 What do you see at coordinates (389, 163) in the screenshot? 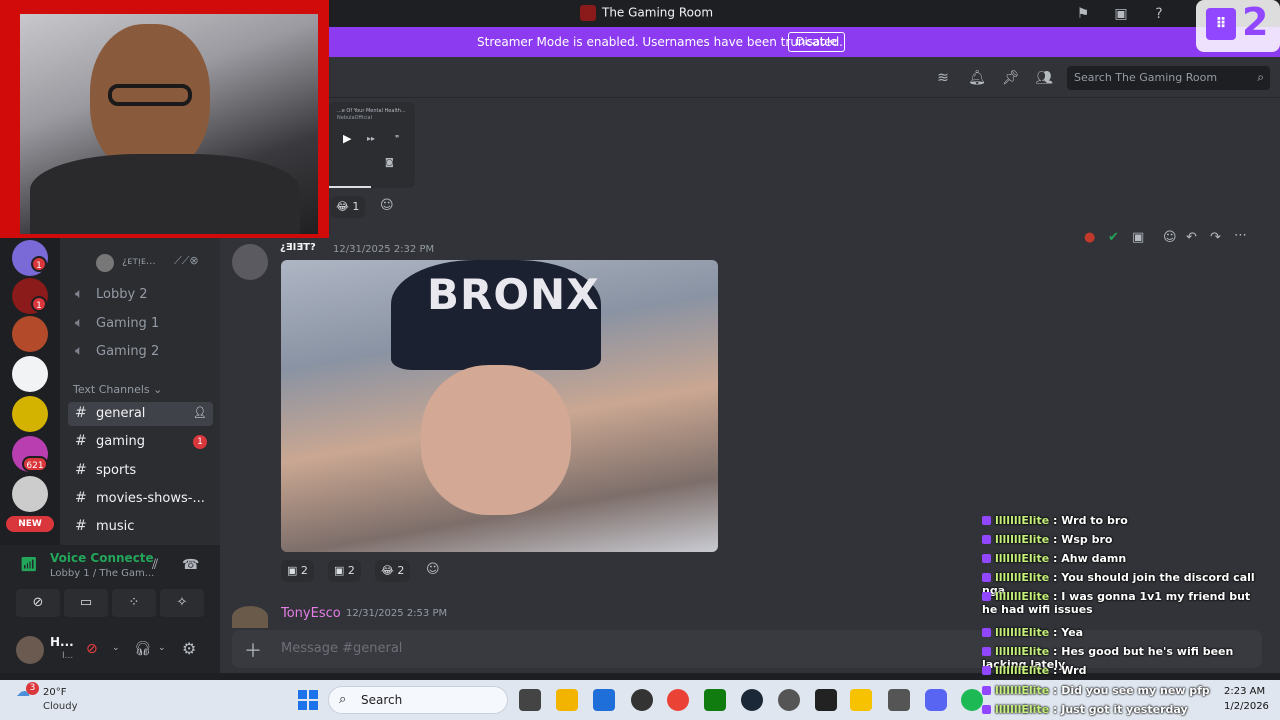
I see `camera-icon: ◙` at bounding box center [389, 163].